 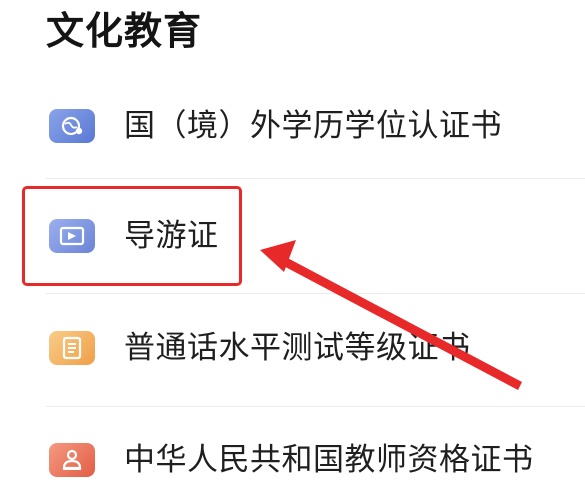 I want to click on list-item-foreign-degree-certification: 国（境）外学历学位认证书, so click(x=315, y=126).